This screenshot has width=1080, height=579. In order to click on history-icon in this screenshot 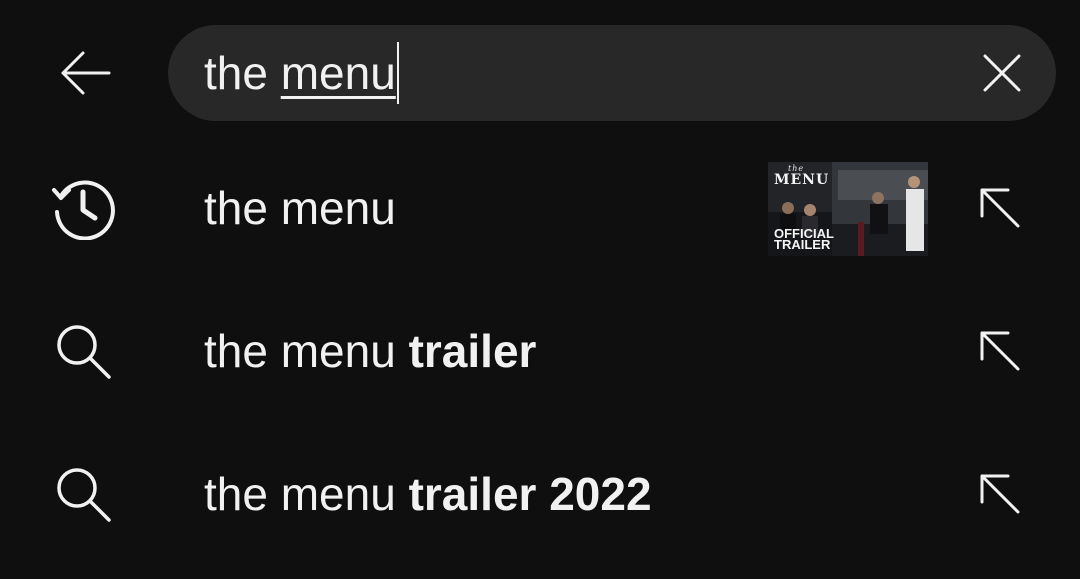, I will do `click(83, 210)`.